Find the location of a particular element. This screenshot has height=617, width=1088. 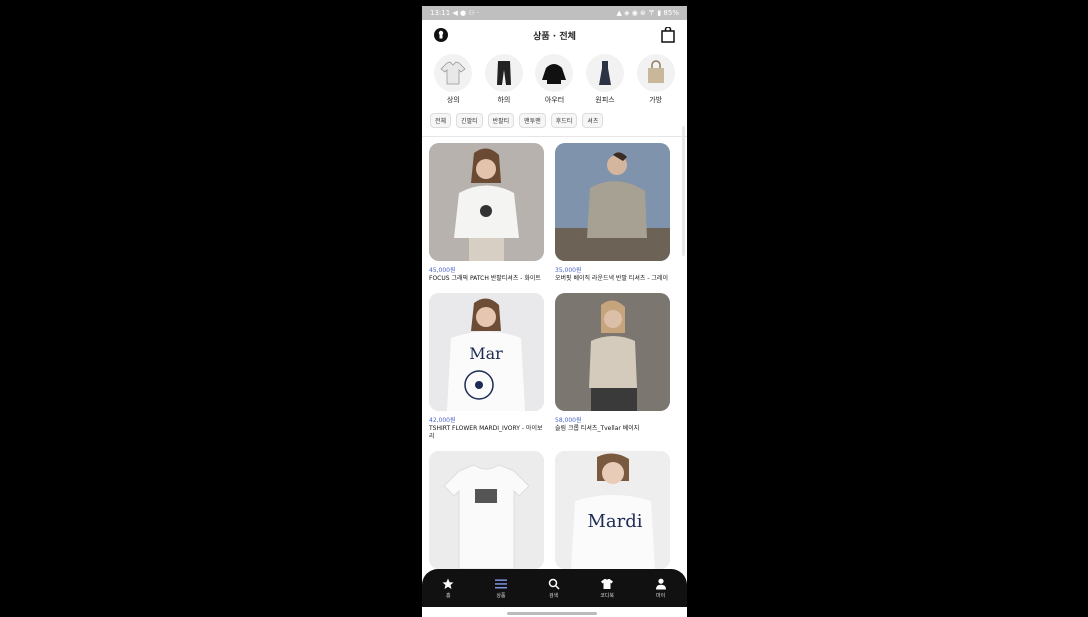

product-price: 58,000원 is located at coordinates (568, 420).